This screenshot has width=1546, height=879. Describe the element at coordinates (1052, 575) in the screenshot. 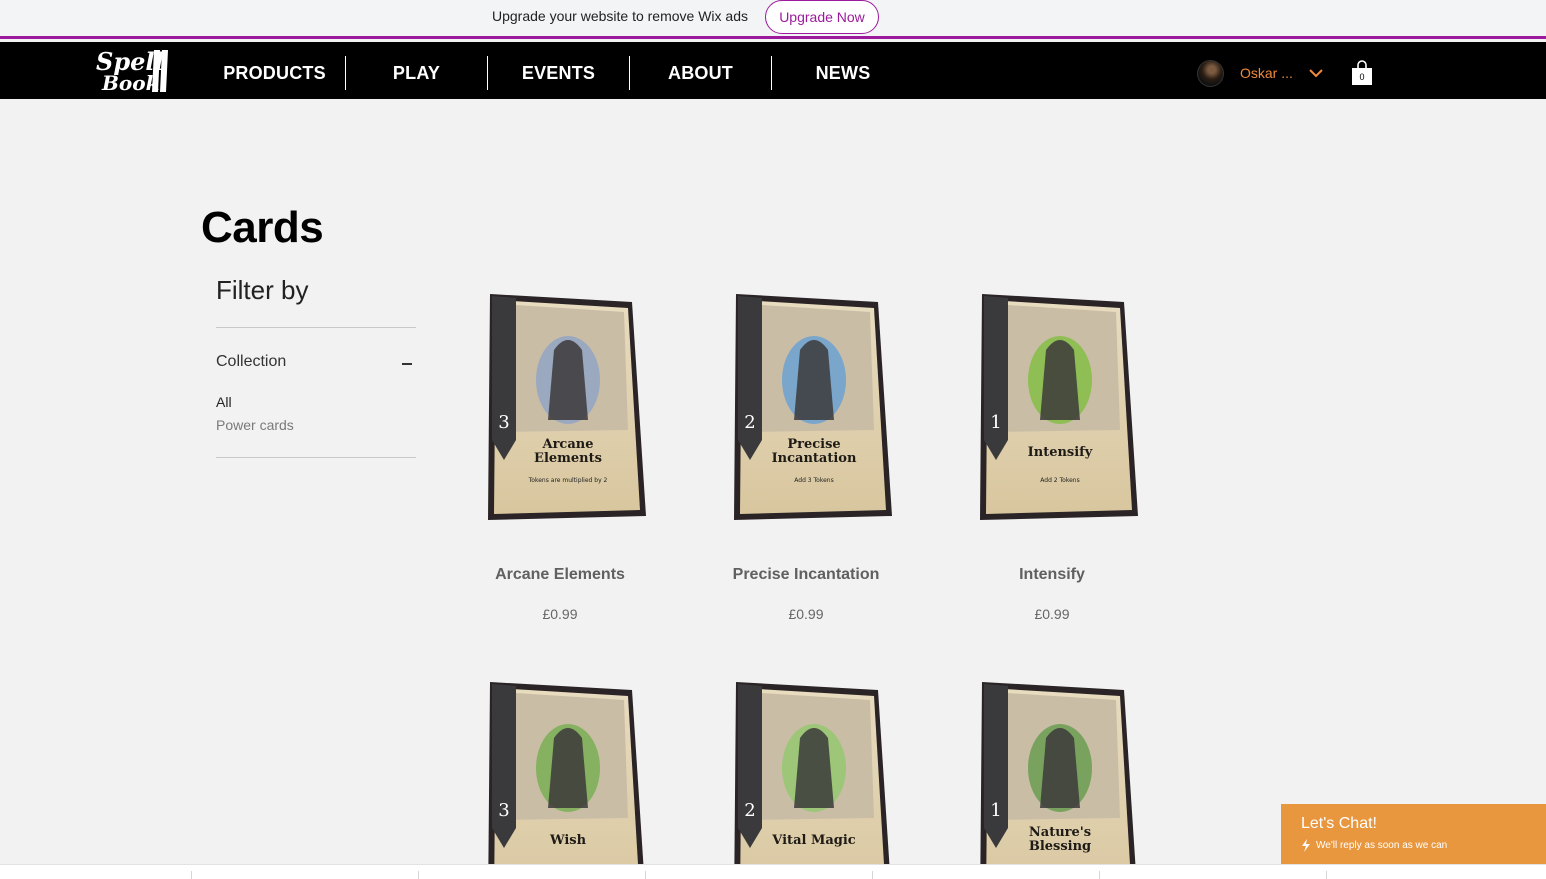

I see `product-name: Intensify` at that location.